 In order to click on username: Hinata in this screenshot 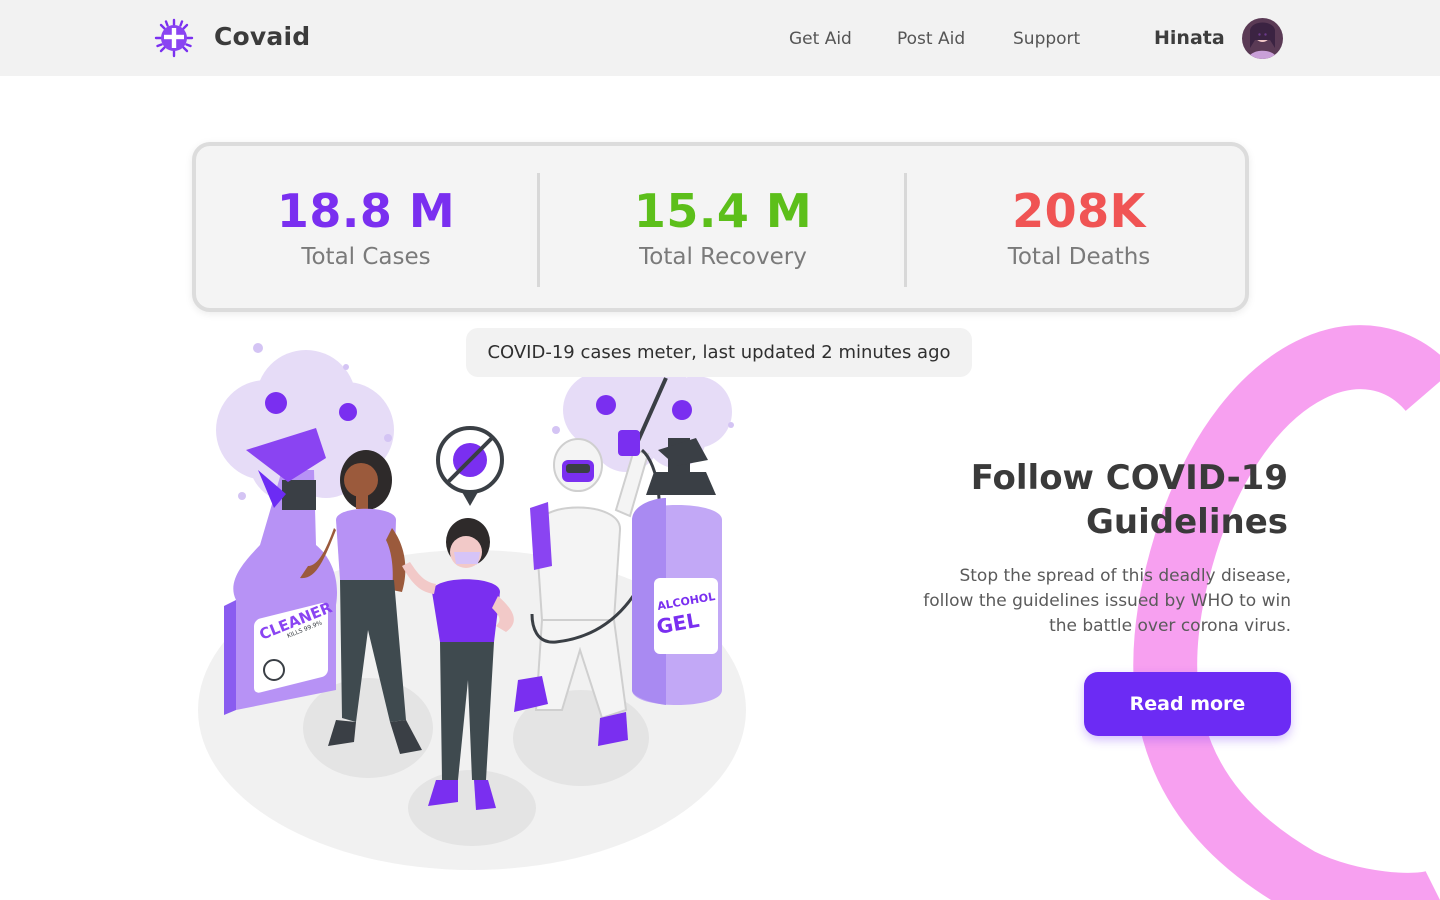, I will do `click(1189, 38)`.